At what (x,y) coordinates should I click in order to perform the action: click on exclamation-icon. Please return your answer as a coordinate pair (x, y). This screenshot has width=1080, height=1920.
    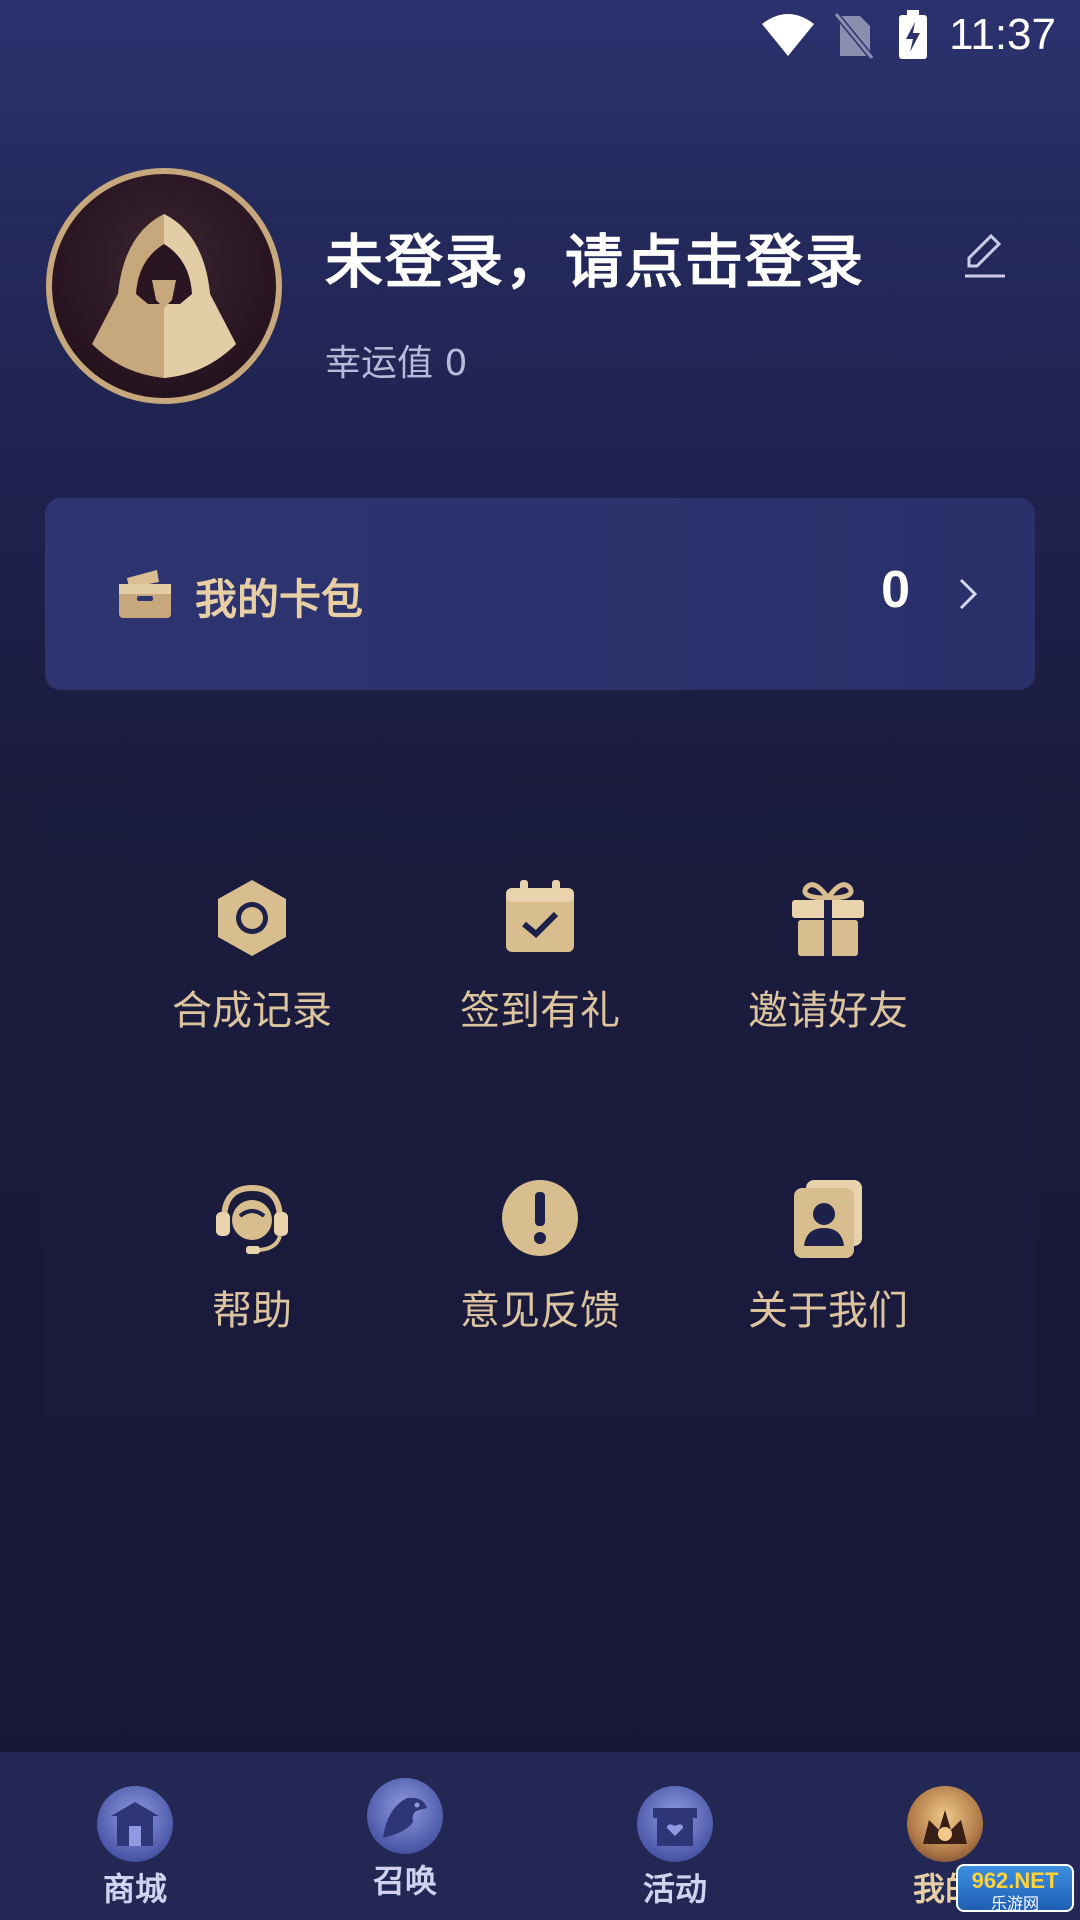
    Looking at the image, I should click on (540, 1218).